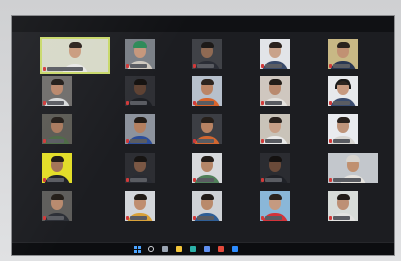 The image size is (401, 261). I want to click on store-icon, so click(207, 249).